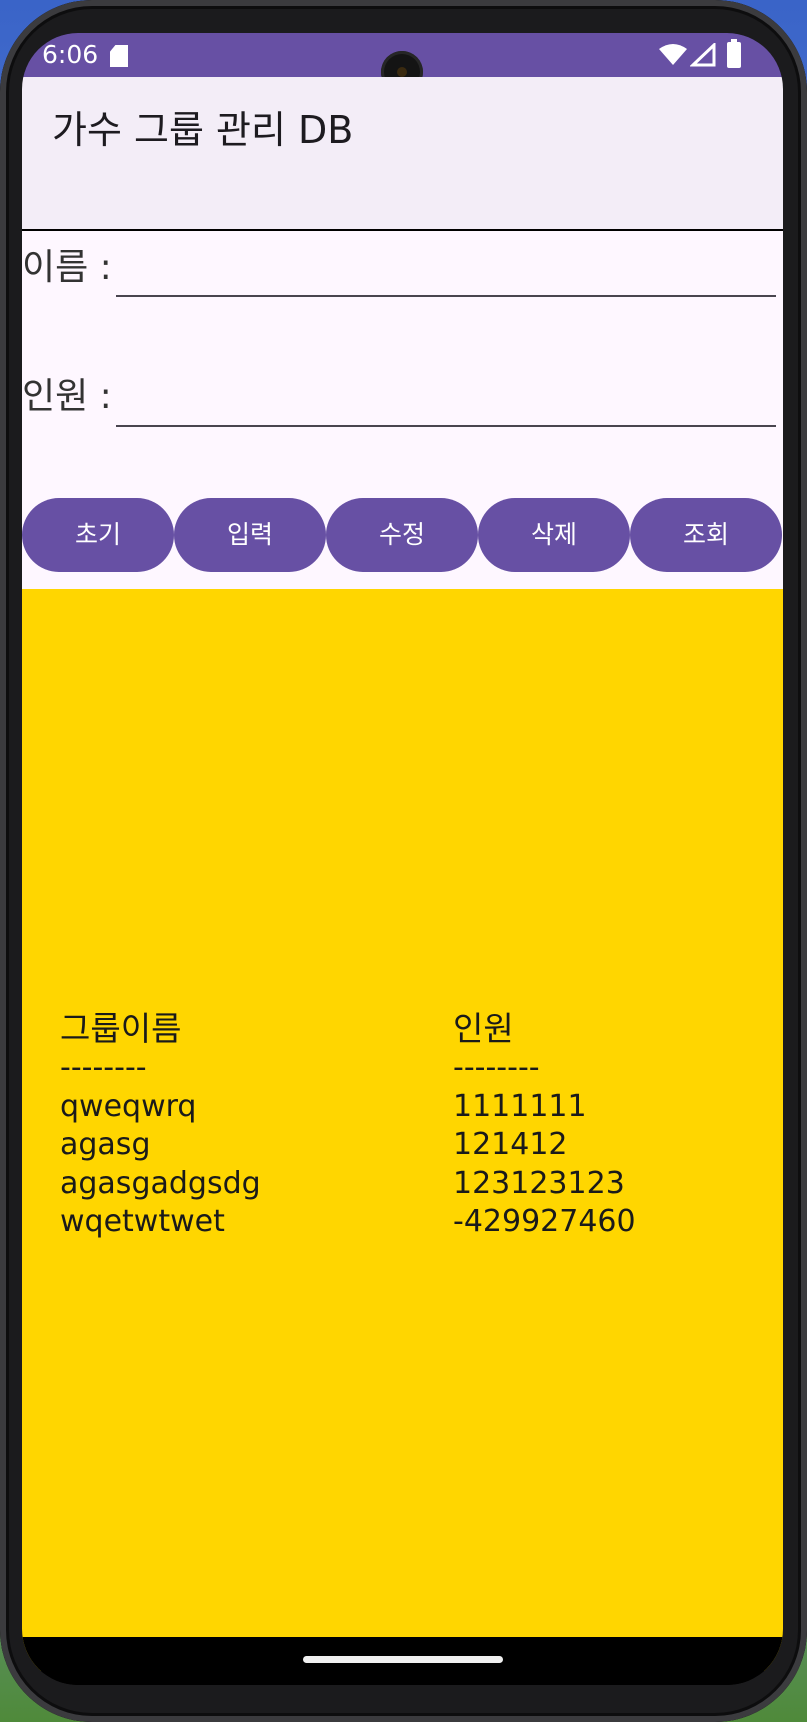 This screenshot has width=807, height=1722. What do you see at coordinates (128, 1106) in the screenshot?
I see `group-name-cell: qweqwrq` at bounding box center [128, 1106].